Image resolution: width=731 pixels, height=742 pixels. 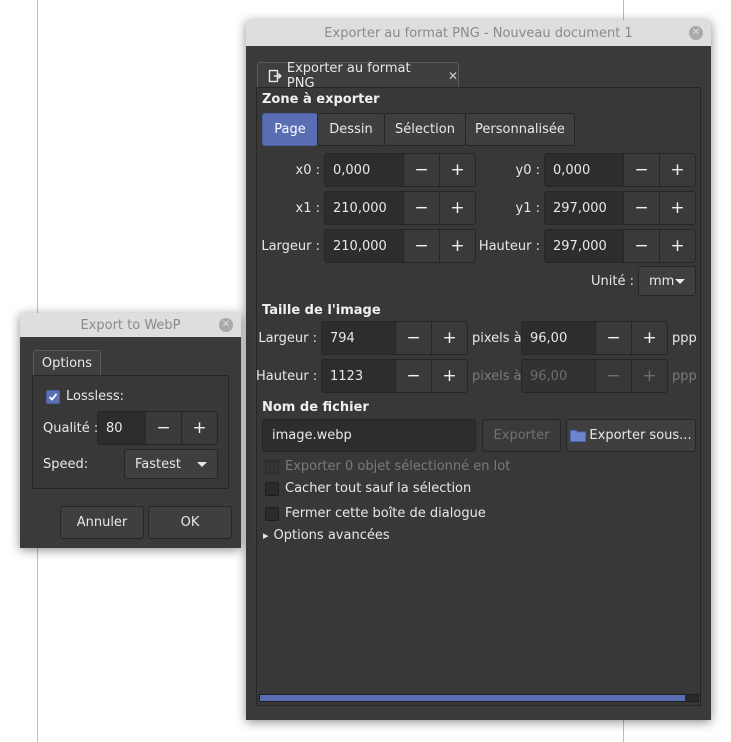 What do you see at coordinates (95, 396) in the screenshot?
I see `lossless-label: Lossless:` at bounding box center [95, 396].